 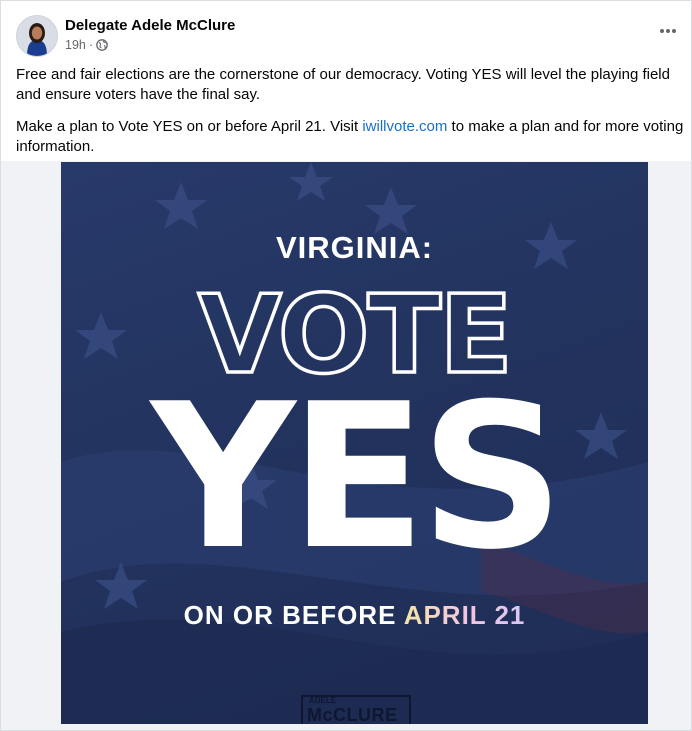 What do you see at coordinates (150, 25) in the screenshot?
I see `author-name: Delegate Adele McClure` at bounding box center [150, 25].